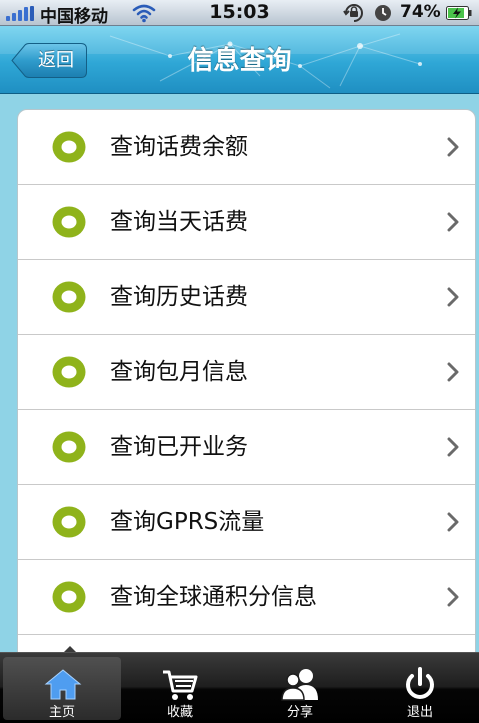 The image size is (479, 723). I want to click on page-title: 信息查询, so click(239, 61).